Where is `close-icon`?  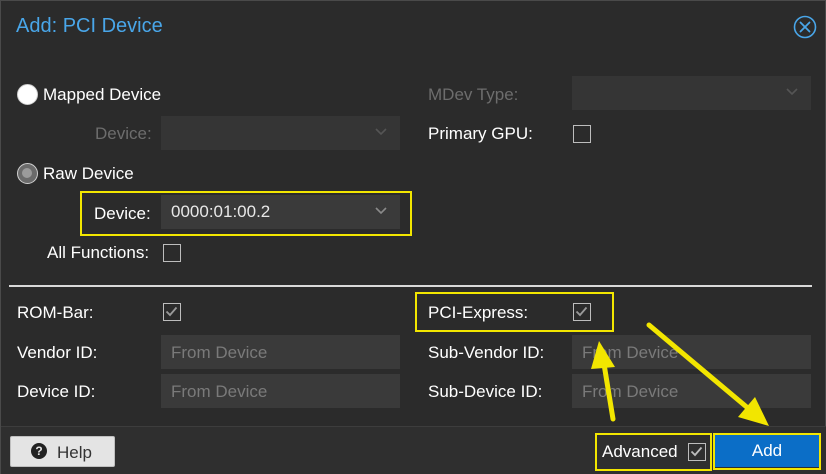 close-icon is located at coordinates (805, 27).